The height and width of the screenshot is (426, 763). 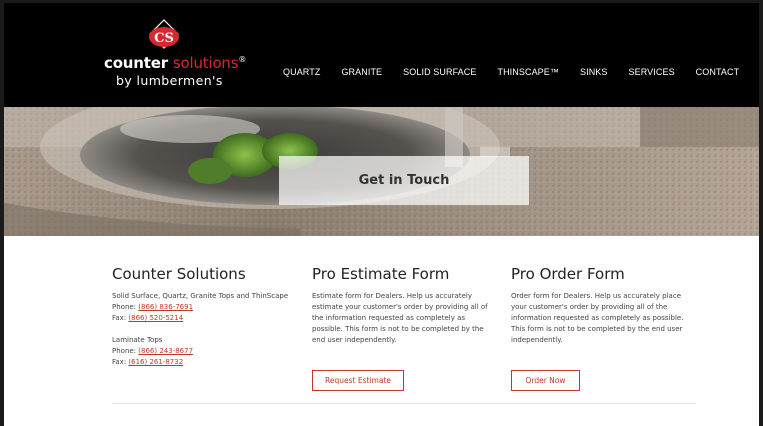 What do you see at coordinates (528, 72) in the screenshot?
I see `nav-item-thinscape: THINSCAPE™` at bounding box center [528, 72].